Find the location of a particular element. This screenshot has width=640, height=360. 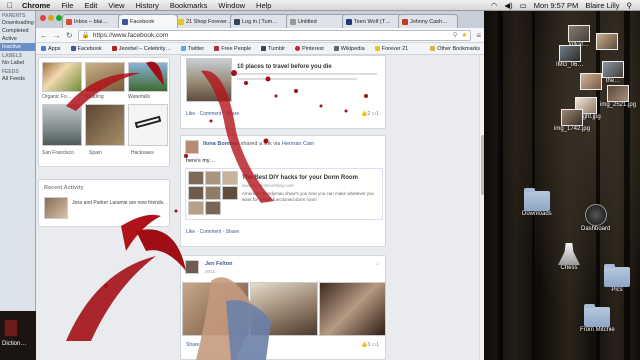

bookmark-free-people: Free People is located at coordinates (232, 49).